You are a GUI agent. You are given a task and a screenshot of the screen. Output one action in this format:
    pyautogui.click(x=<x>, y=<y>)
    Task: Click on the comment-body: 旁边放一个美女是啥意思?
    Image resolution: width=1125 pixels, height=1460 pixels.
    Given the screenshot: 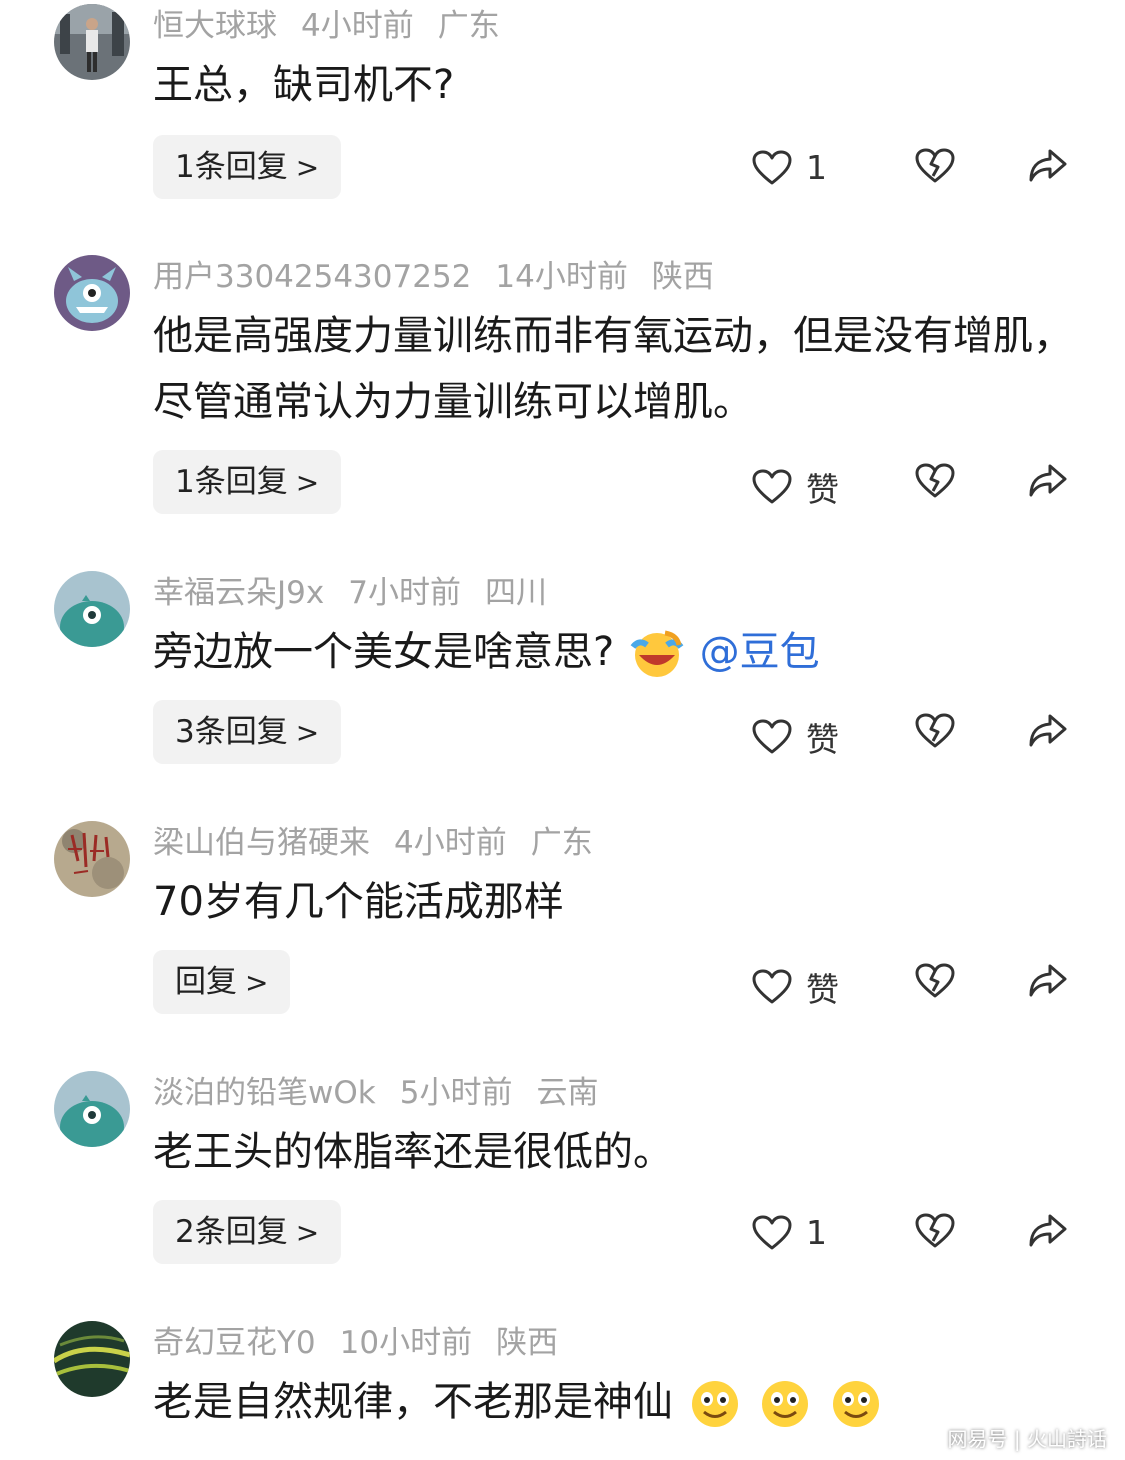 What is the action you would take?
    pyautogui.click(x=384, y=652)
    